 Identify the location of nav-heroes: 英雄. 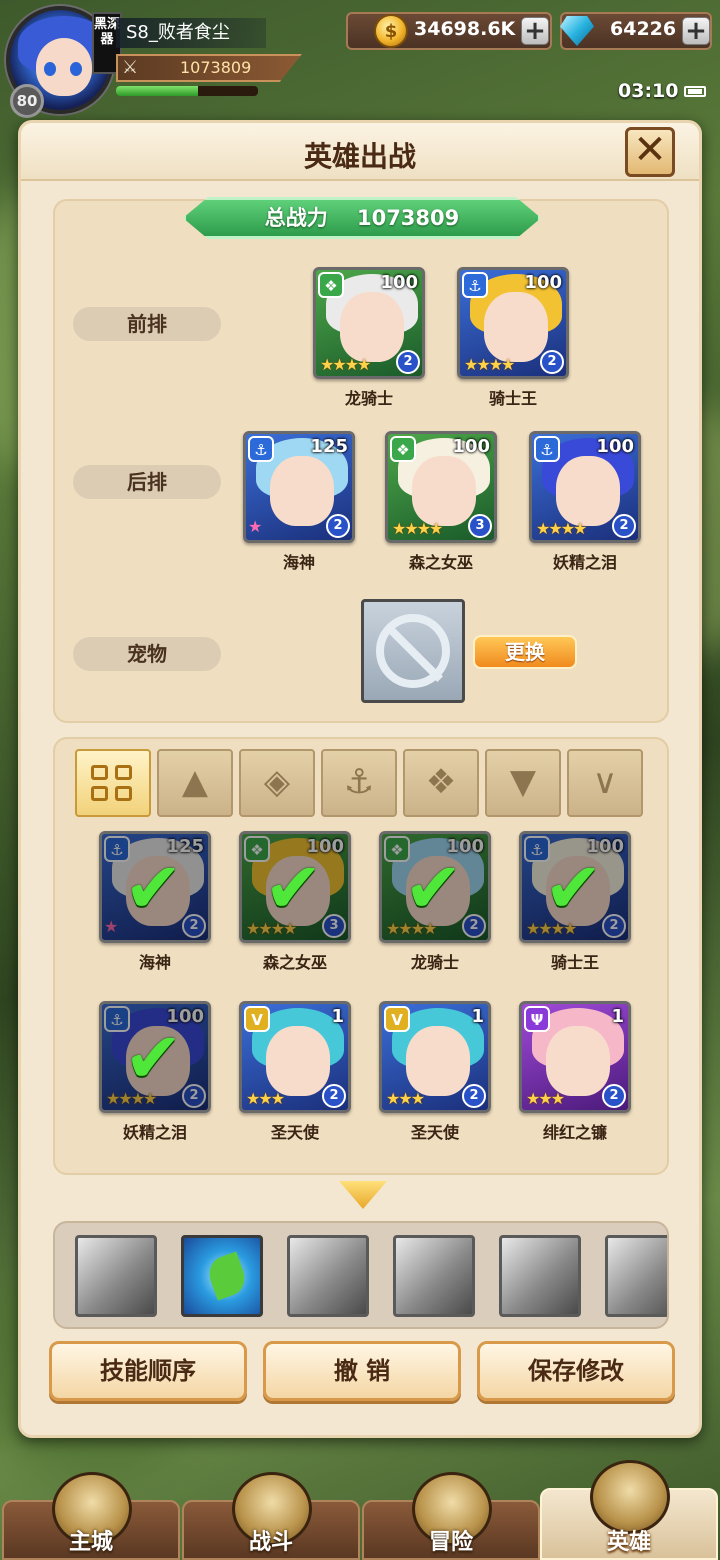
(629, 1510).